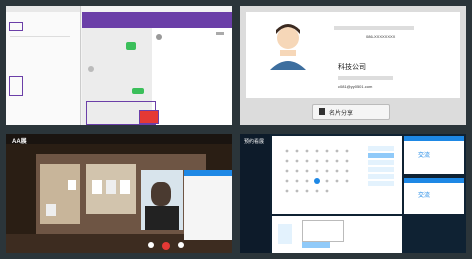 Image resolution: width=472 pixels, height=259 pixels. What do you see at coordinates (43, 9) in the screenshot?
I see `left-window-titlebar` at bounding box center [43, 9].